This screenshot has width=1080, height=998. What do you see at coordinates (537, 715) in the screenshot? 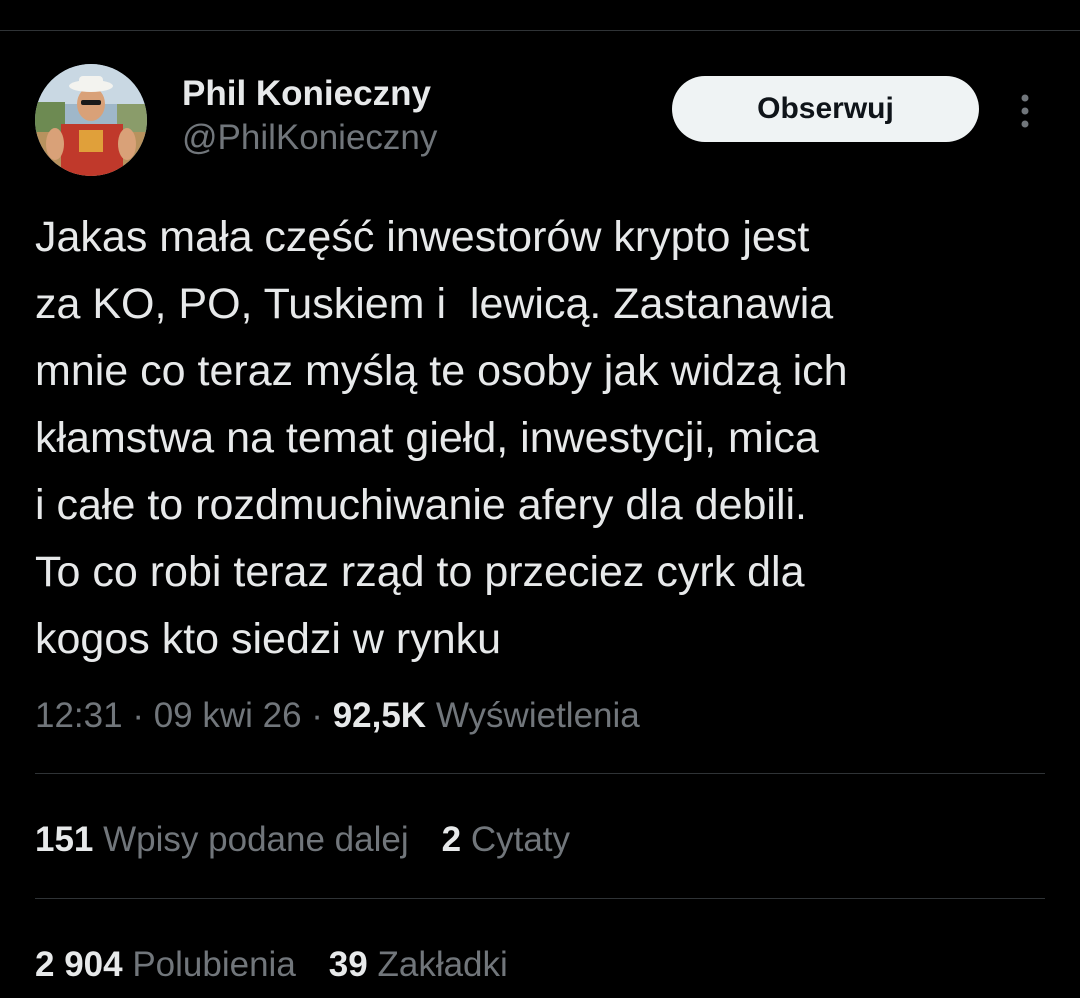
I see `views-label: Wyświetlenia` at bounding box center [537, 715].